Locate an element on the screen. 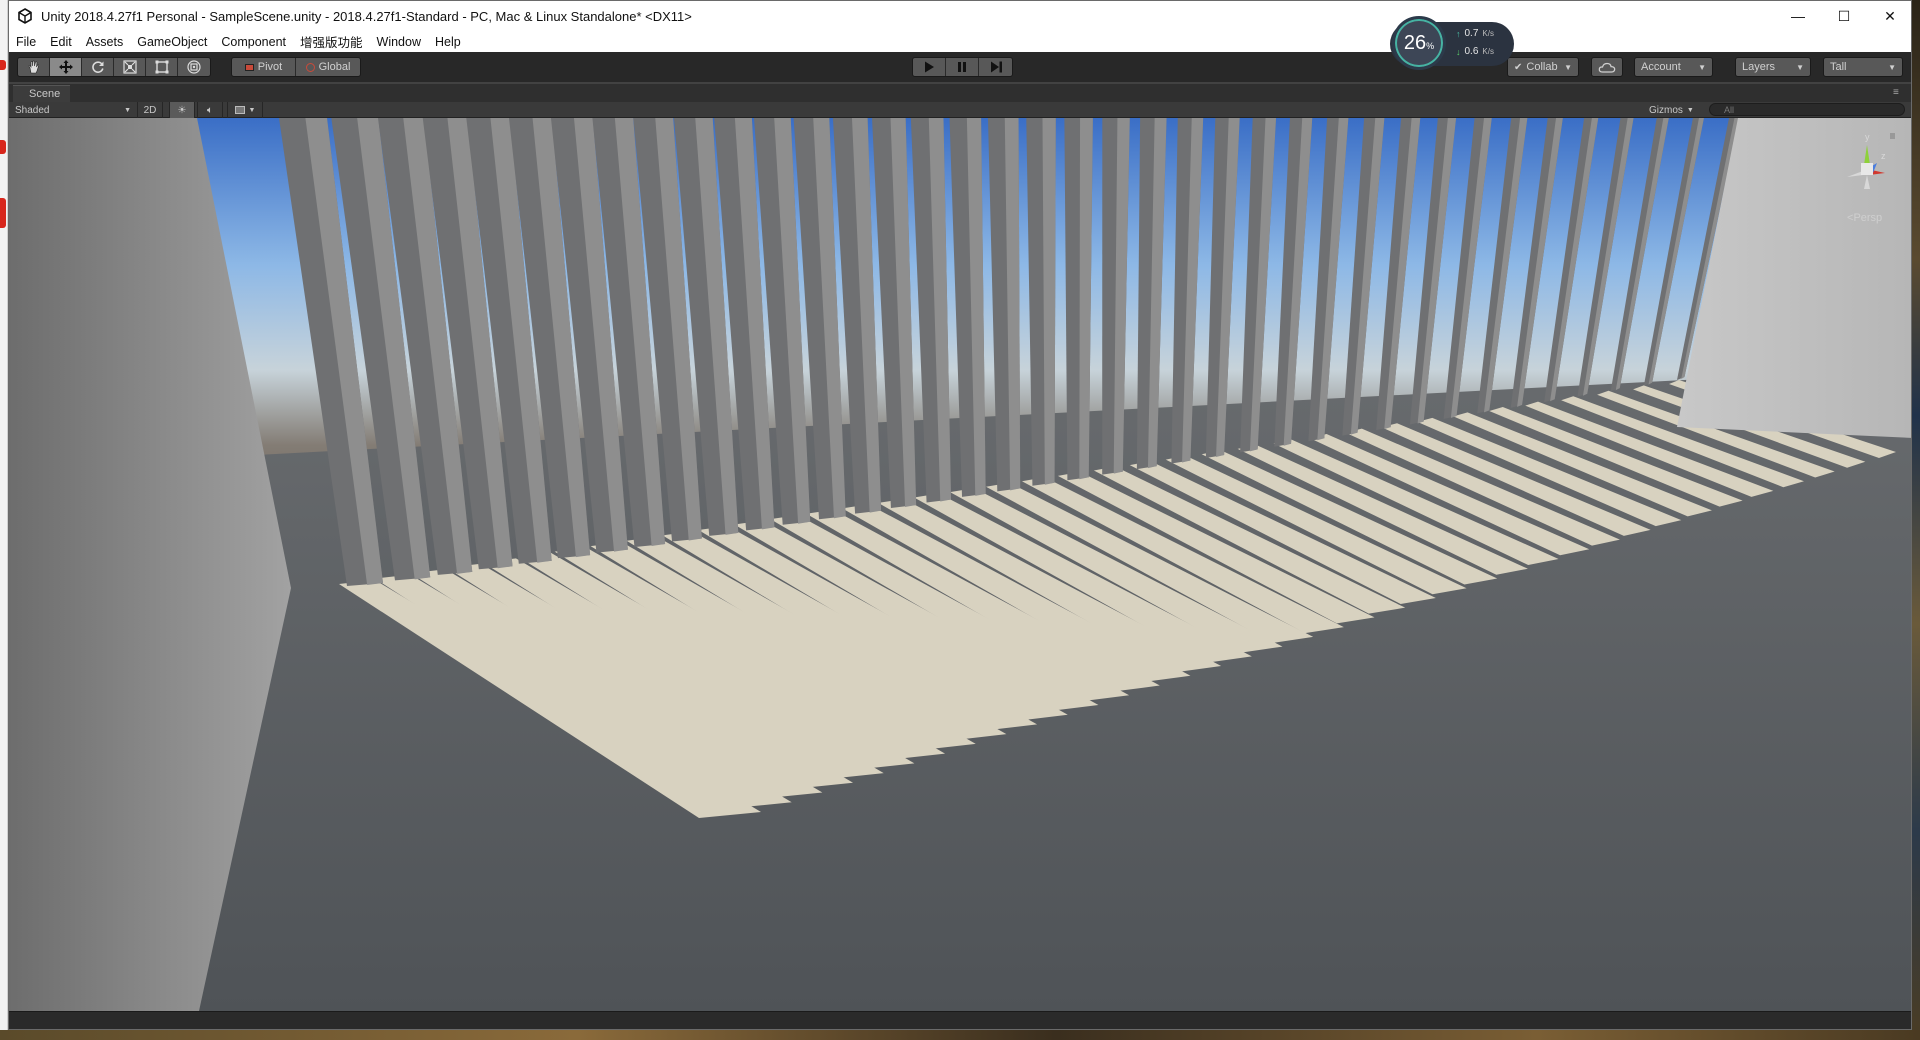 The image size is (1920, 1040). 2d-label: 2D is located at coordinates (150, 110).